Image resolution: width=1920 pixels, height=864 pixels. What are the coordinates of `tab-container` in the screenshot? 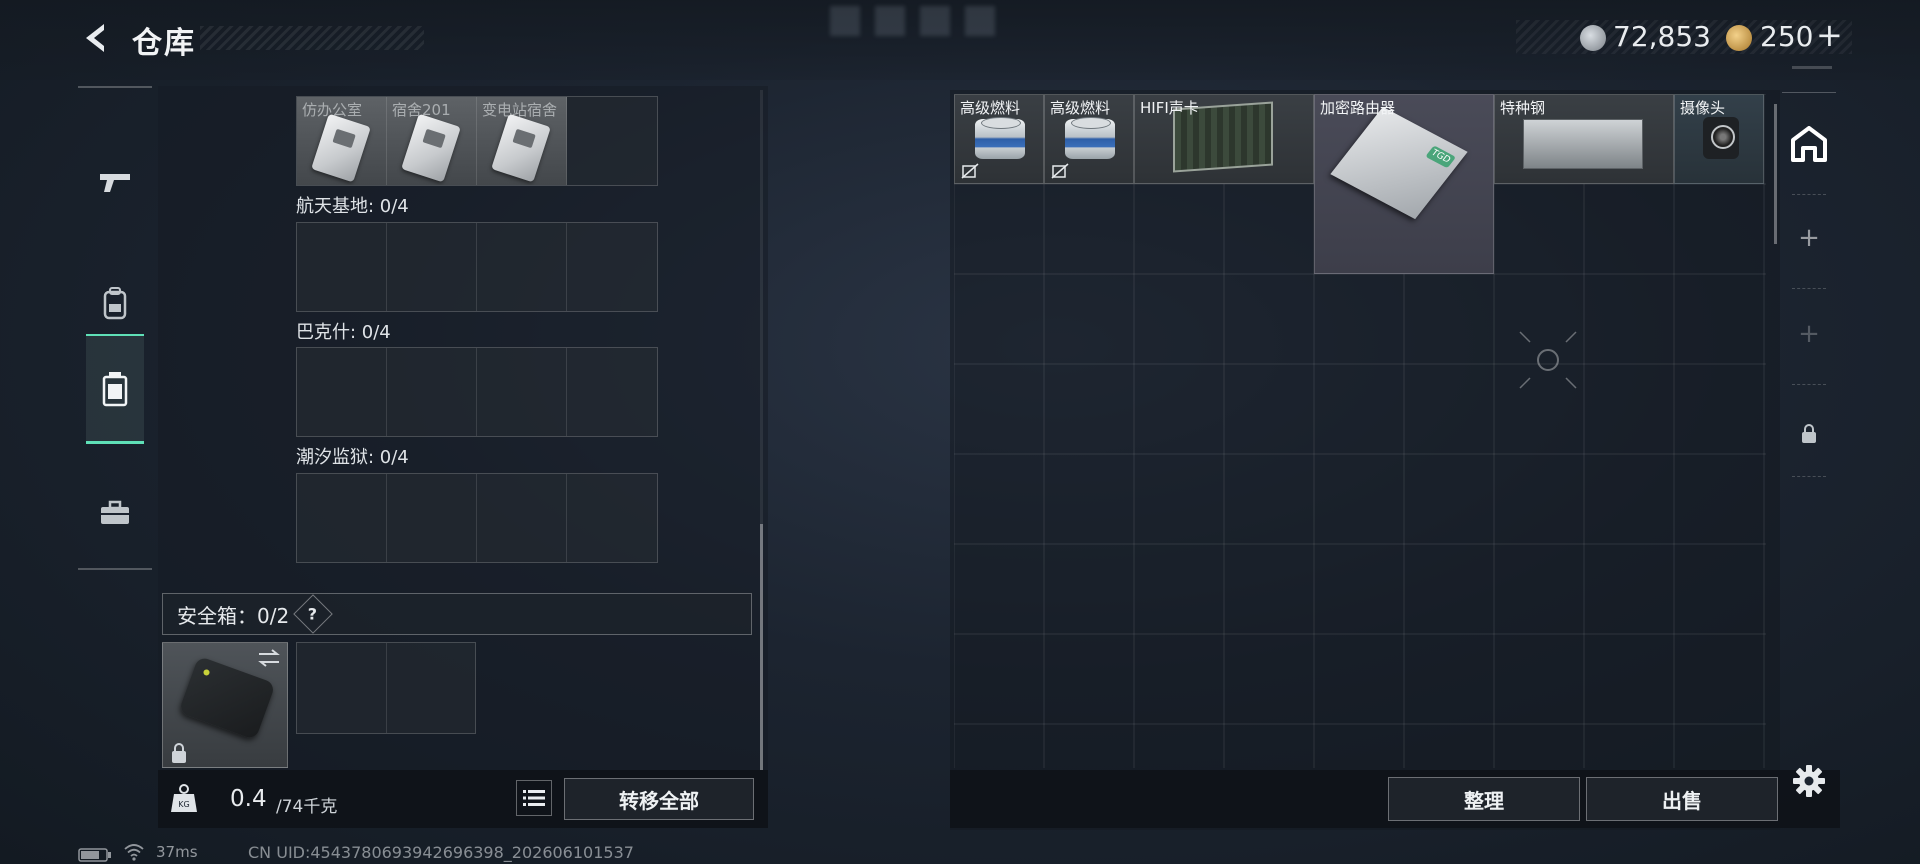 It's located at (115, 389).